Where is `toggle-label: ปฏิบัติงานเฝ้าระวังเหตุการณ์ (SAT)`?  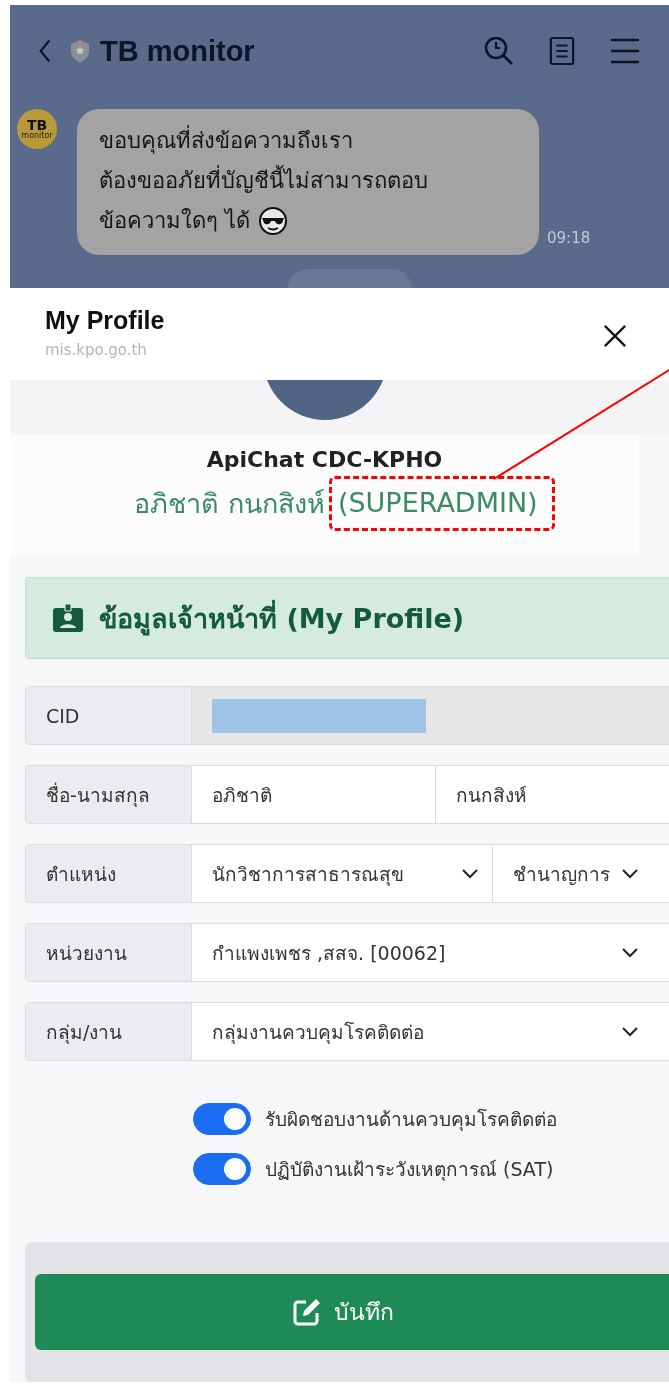
toggle-label: ปฏิบัติงานเฝ้าระวังเหตุการณ์ (SAT) is located at coordinates (409, 1170).